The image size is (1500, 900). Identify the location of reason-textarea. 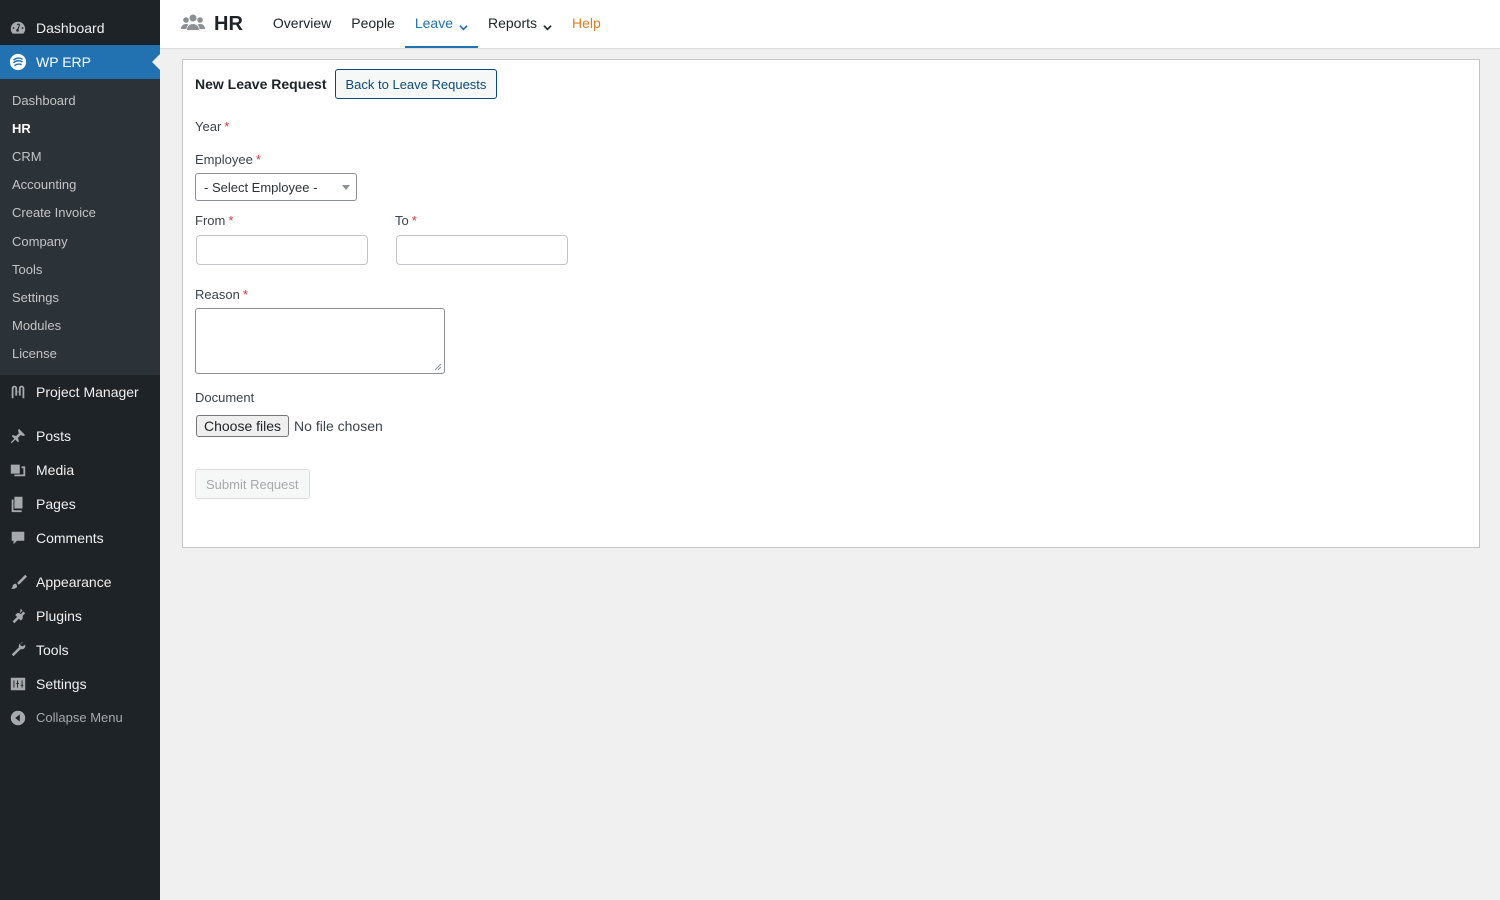
(320, 341).